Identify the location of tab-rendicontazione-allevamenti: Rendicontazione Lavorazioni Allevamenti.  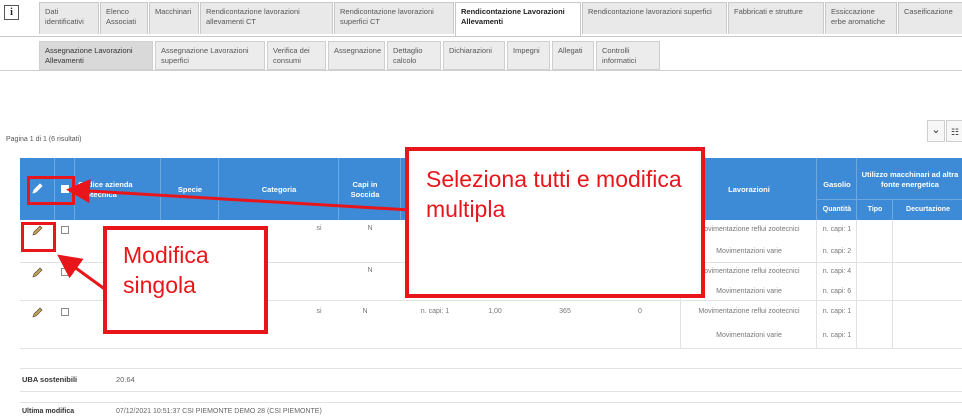
(518, 19).